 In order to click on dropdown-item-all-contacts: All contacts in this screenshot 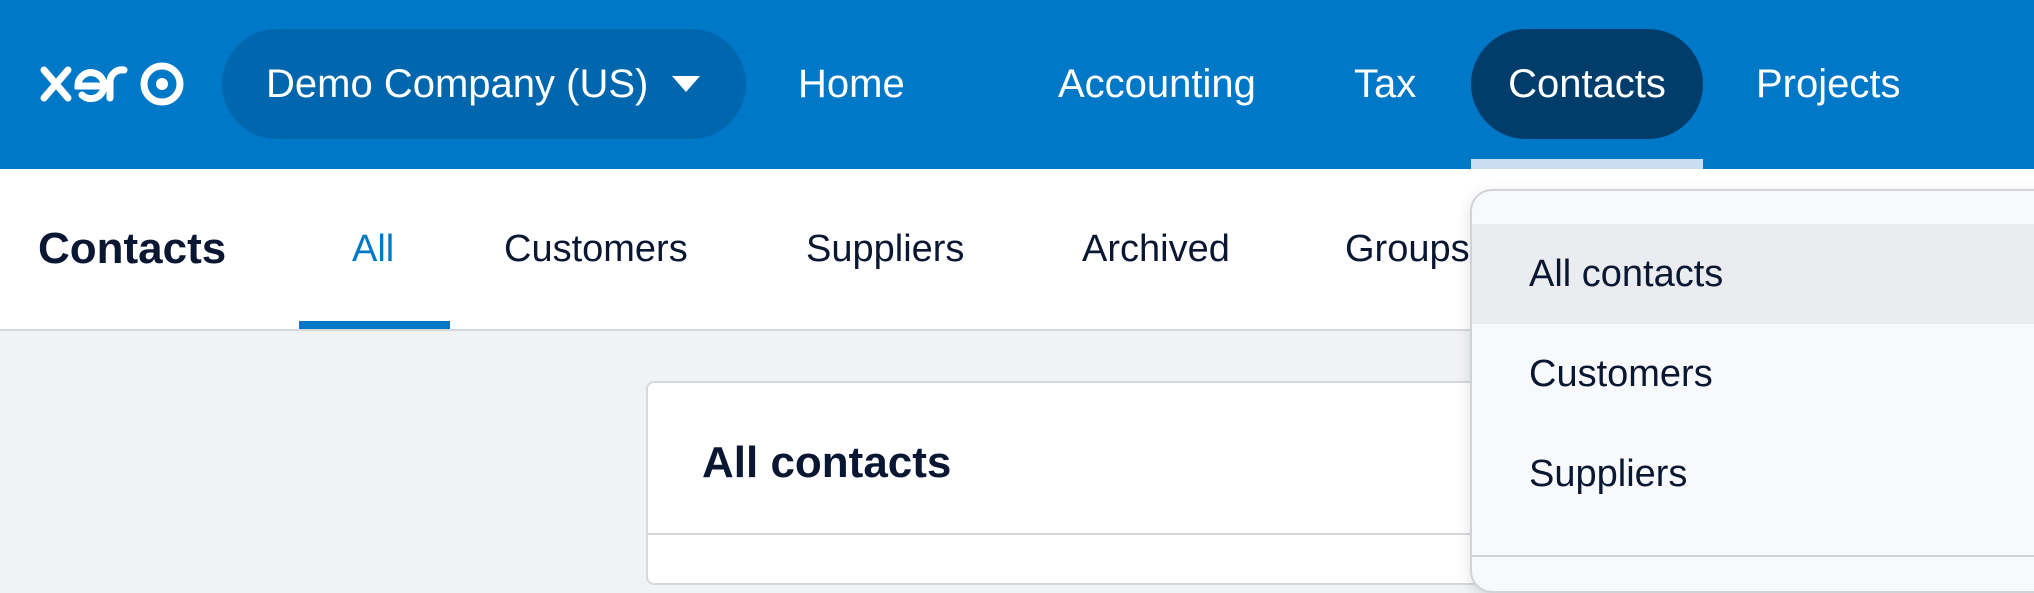, I will do `click(1753, 274)`.